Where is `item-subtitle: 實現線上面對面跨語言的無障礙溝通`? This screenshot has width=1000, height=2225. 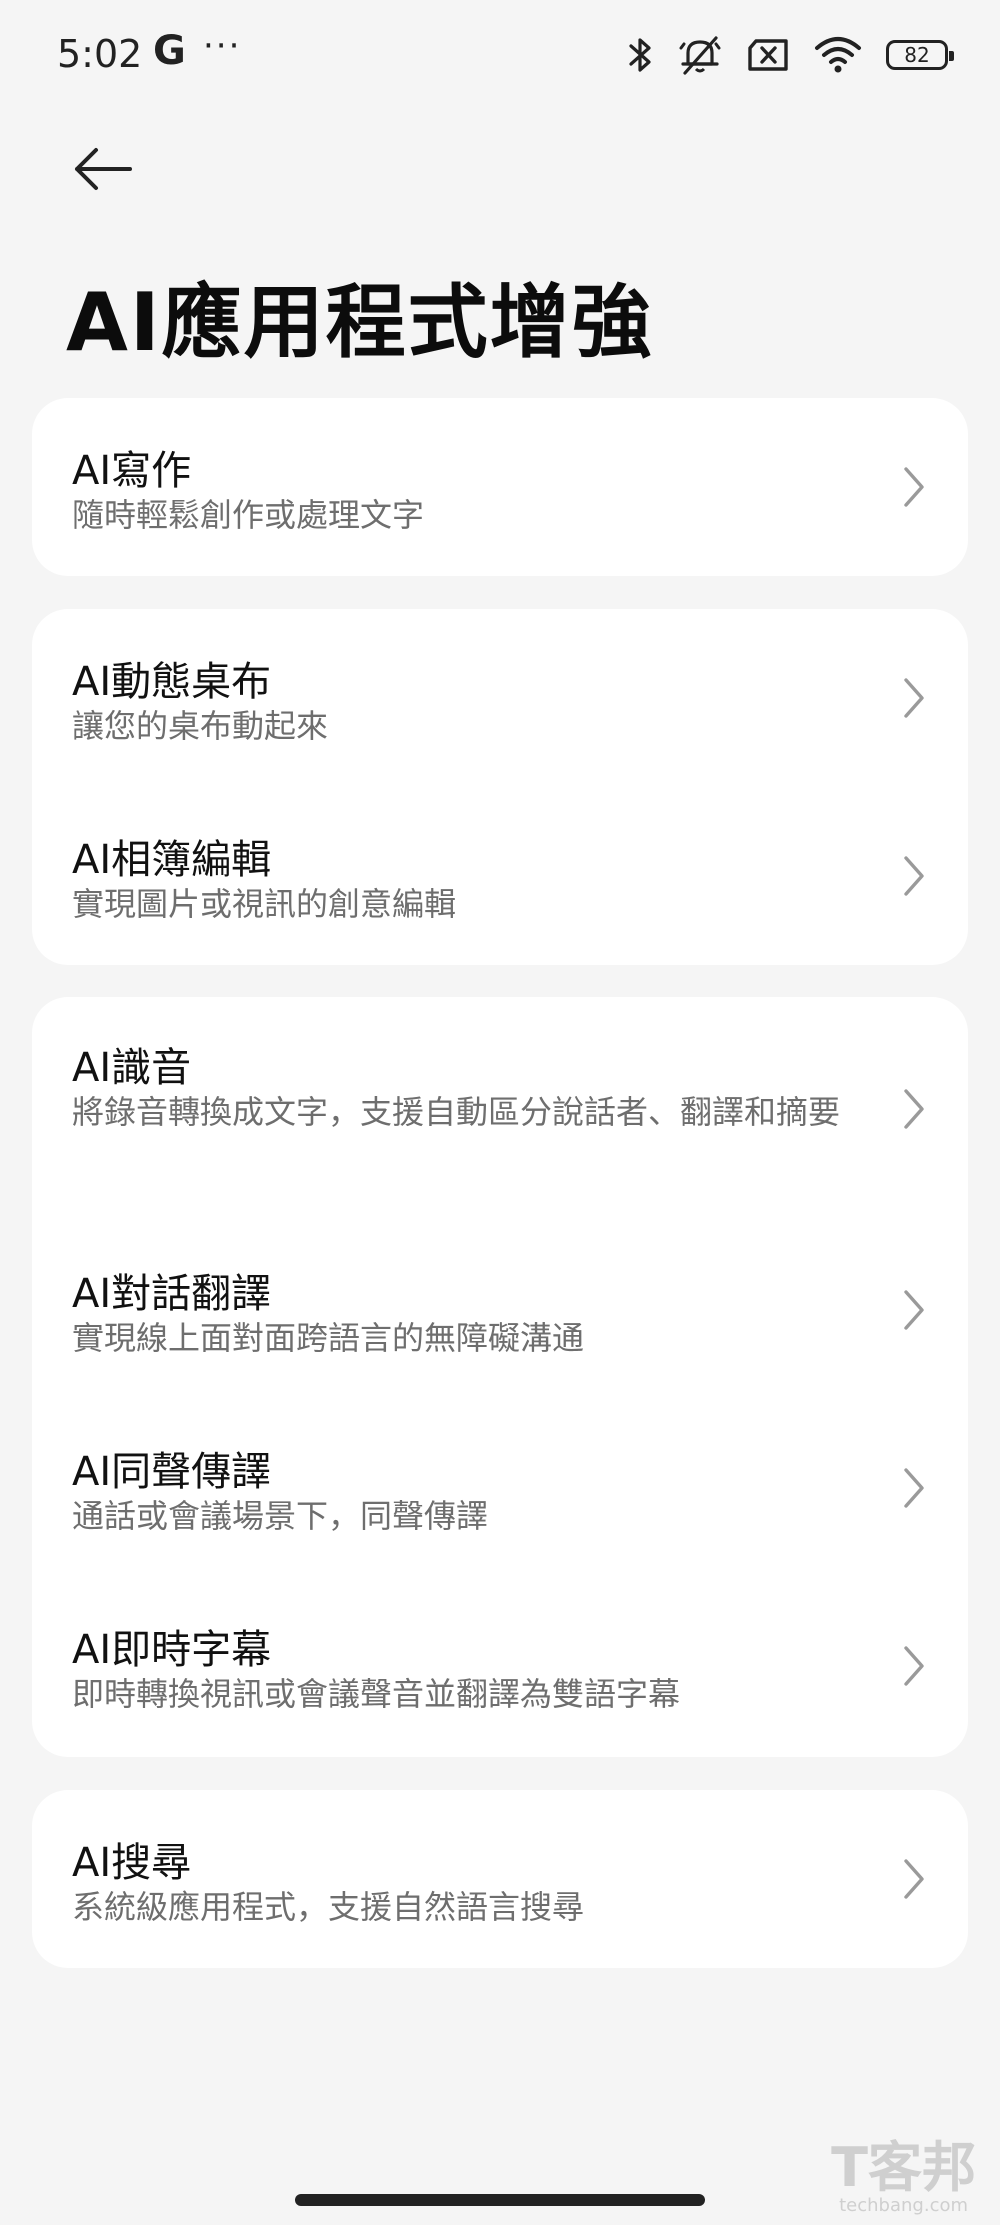
item-subtitle: 實現線上面對面跨語言的無障礙溝通 is located at coordinates (328, 1338).